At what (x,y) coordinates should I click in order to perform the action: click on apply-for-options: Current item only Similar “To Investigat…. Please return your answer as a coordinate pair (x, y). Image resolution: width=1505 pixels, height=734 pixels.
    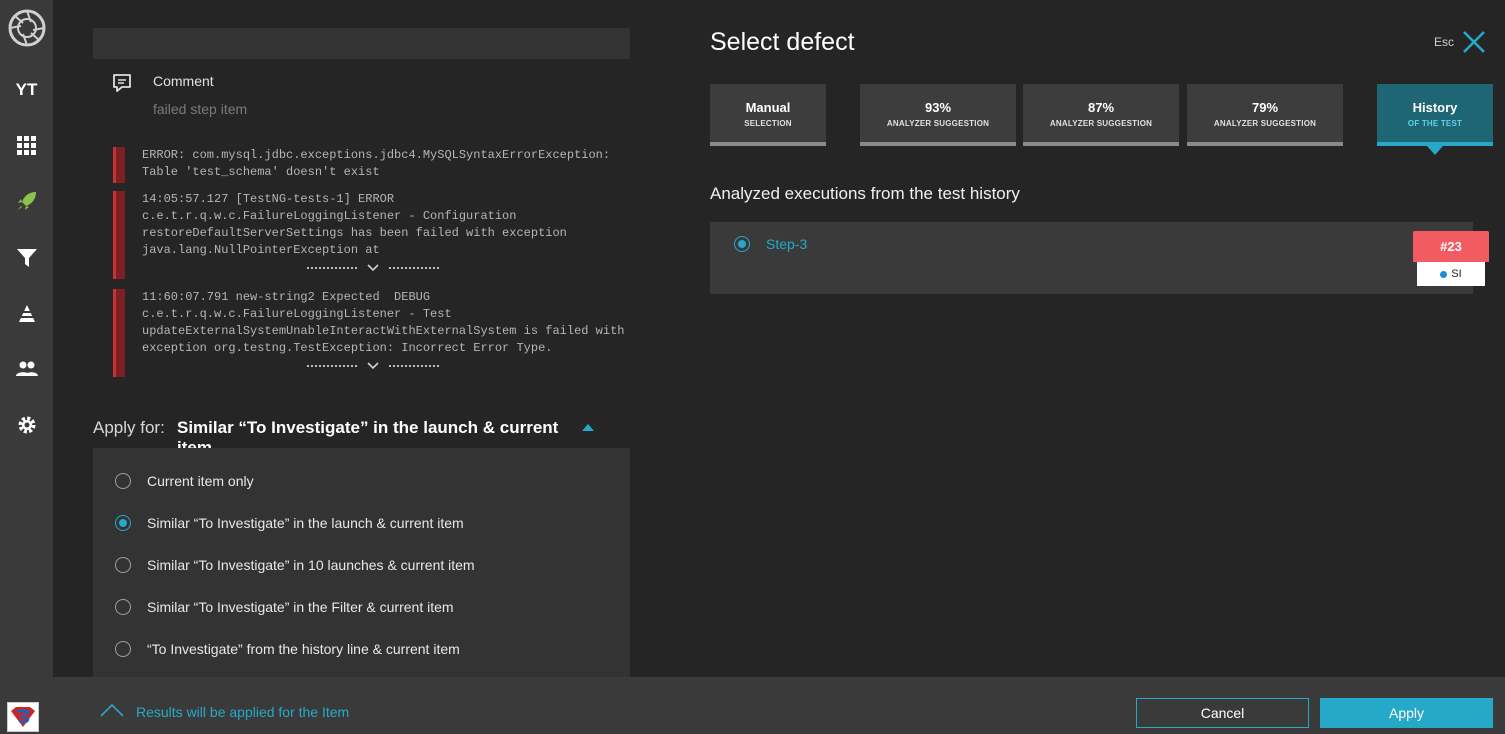
    Looking at the image, I should click on (361, 562).